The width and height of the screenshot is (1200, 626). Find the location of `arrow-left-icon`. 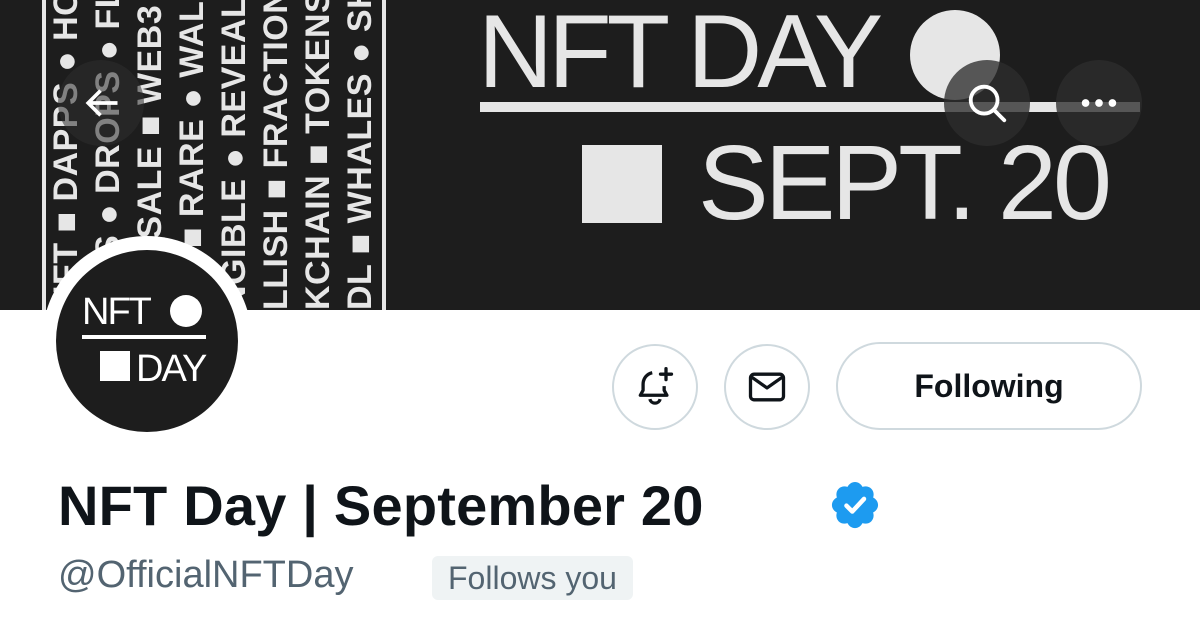

arrow-left-icon is located at coordinates (101, 103).